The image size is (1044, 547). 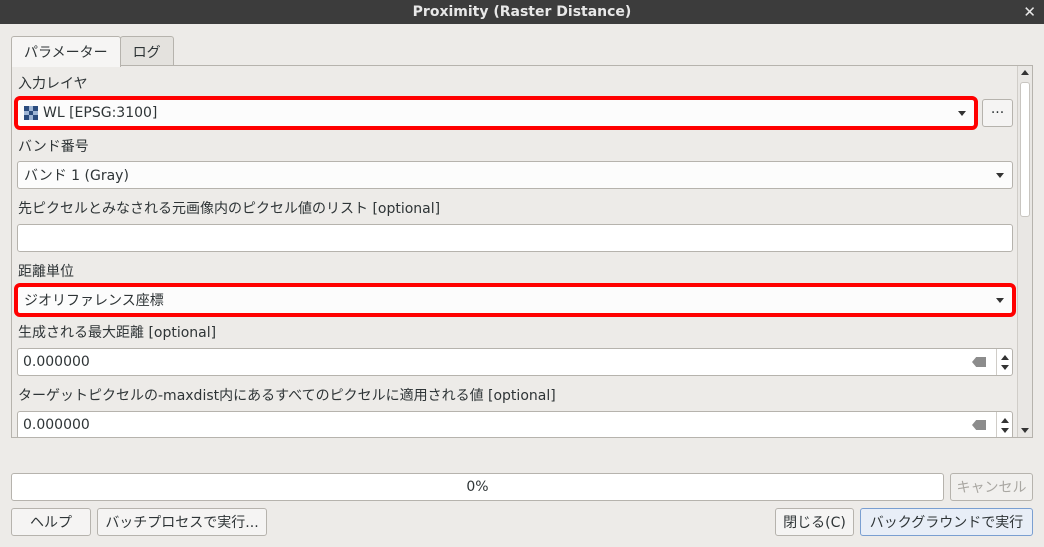 What do you see at coordinates (991, 487) in the screenshot?
I see `cancel-button: キャンセル` at bounding box center [991, 487].